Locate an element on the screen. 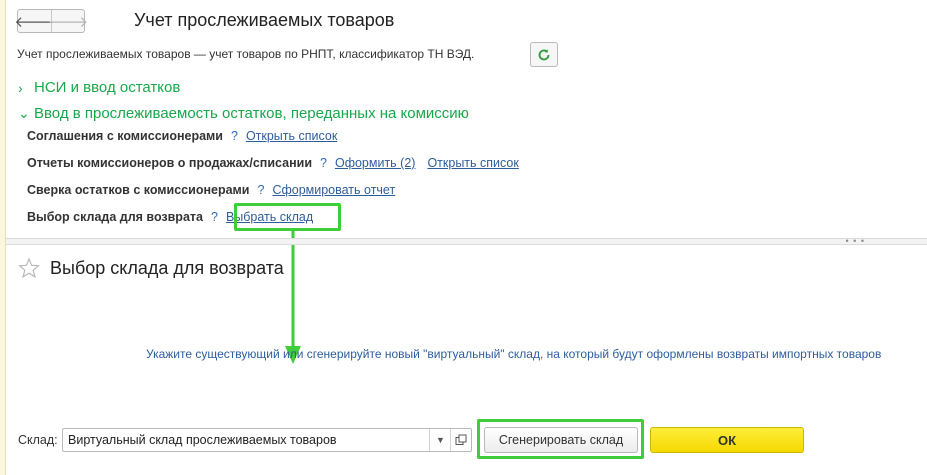 Image resolution: width=927 pixels, height=475 pixels. generate-report-link: Сформировать отчет is located at coordinates (333, 190).